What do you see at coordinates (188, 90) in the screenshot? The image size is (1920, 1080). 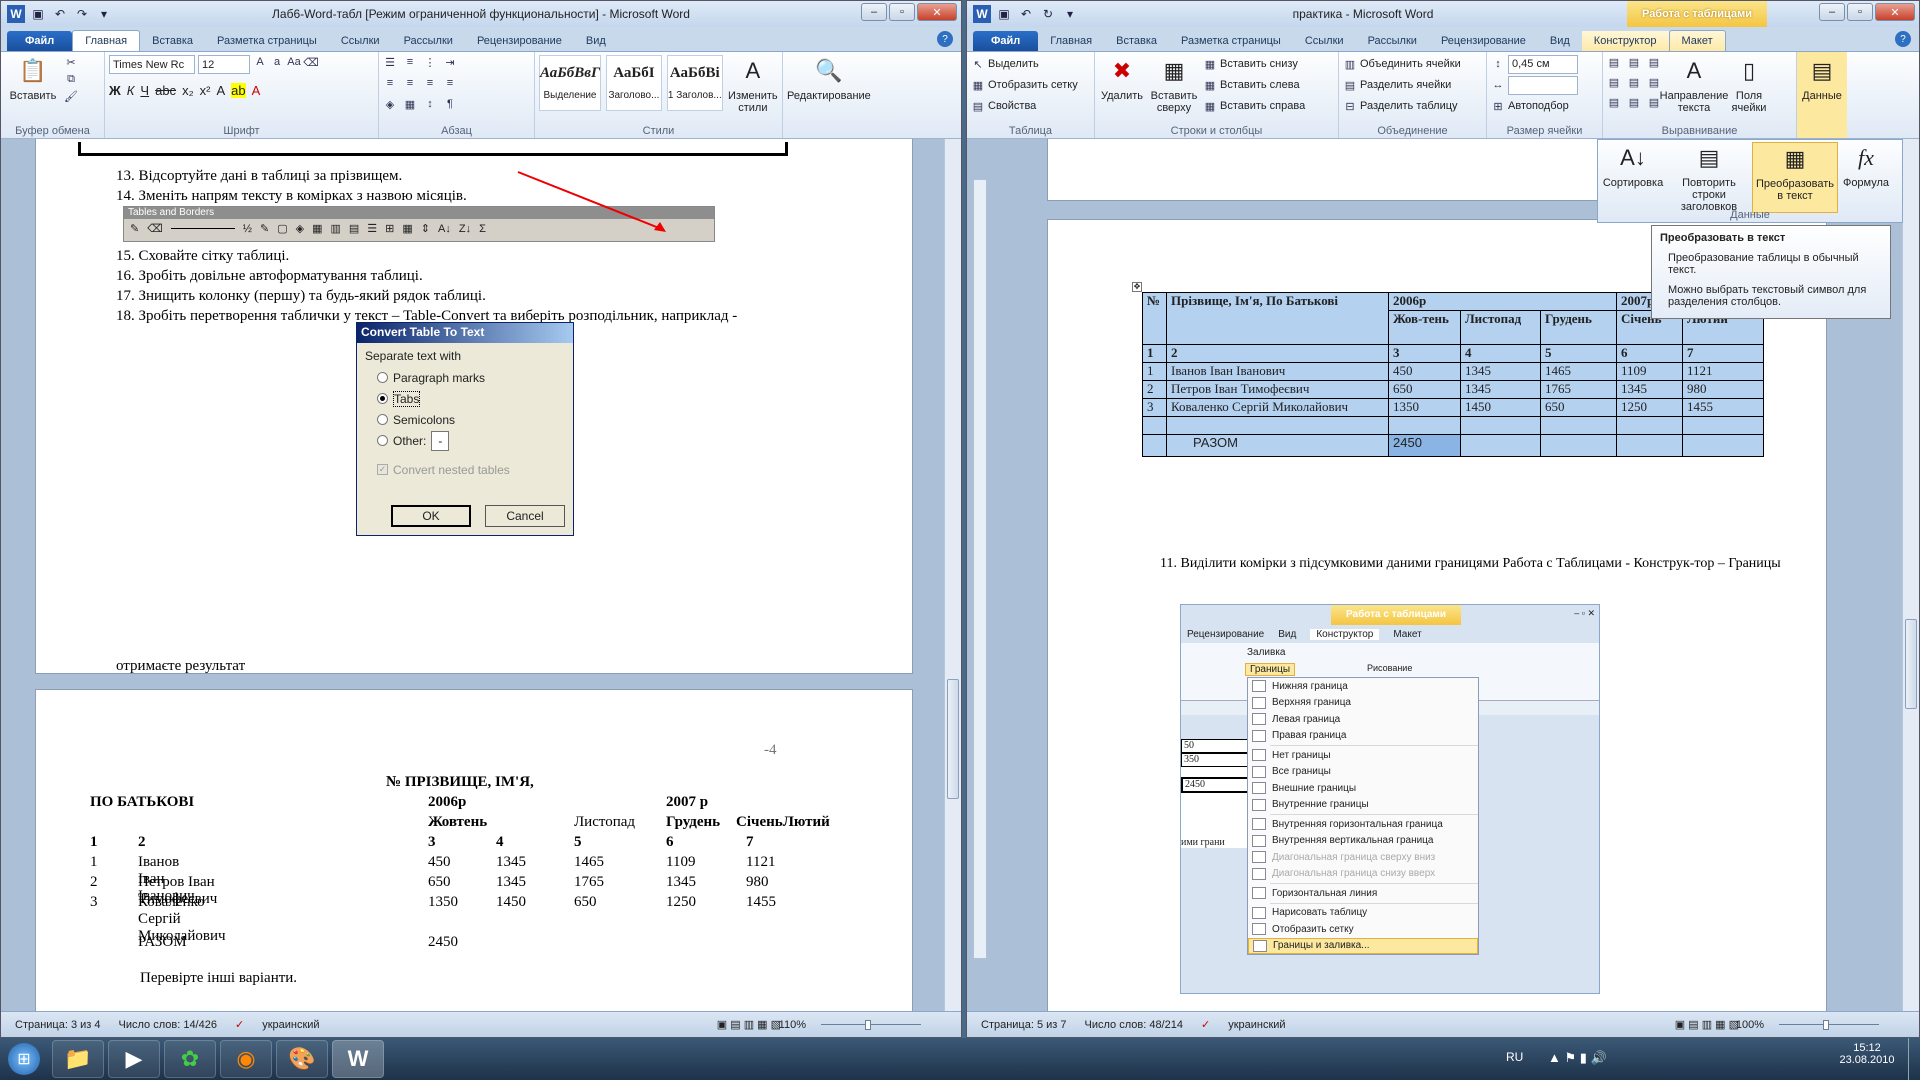 I see `subscript-icon: x₂` at bounding box center [188, 90].